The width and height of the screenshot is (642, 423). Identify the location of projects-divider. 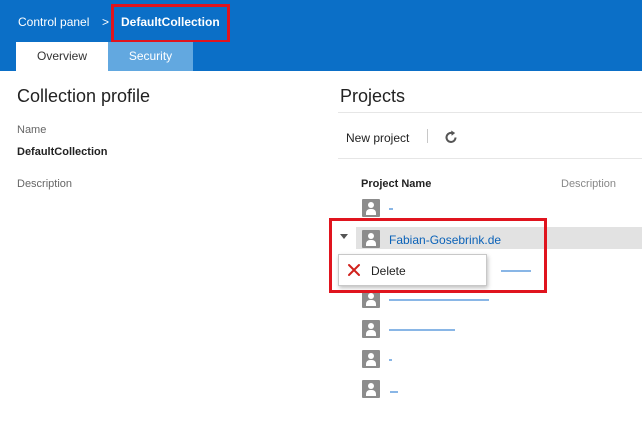
(490, 112).